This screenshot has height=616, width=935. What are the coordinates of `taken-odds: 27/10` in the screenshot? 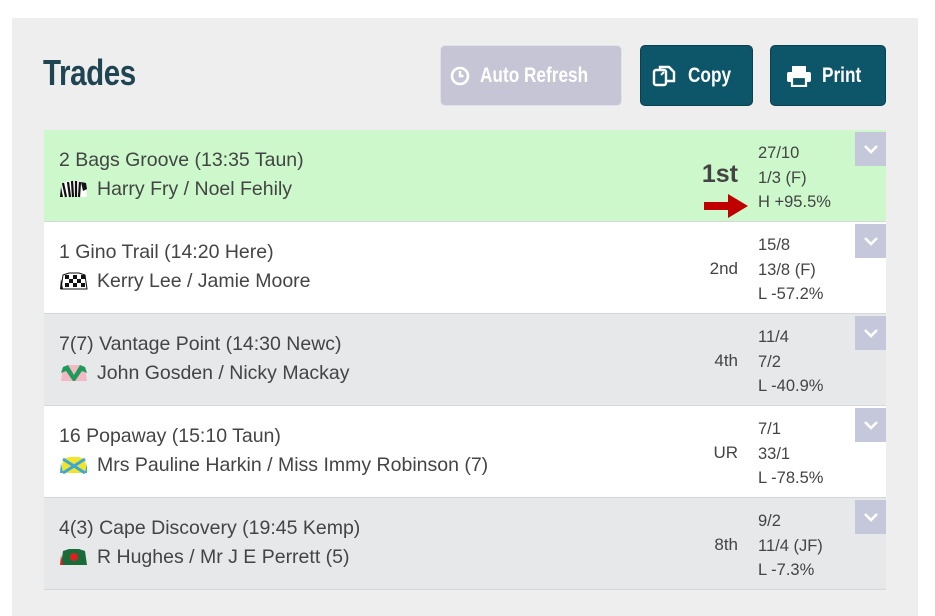 It's located at (779, 153).